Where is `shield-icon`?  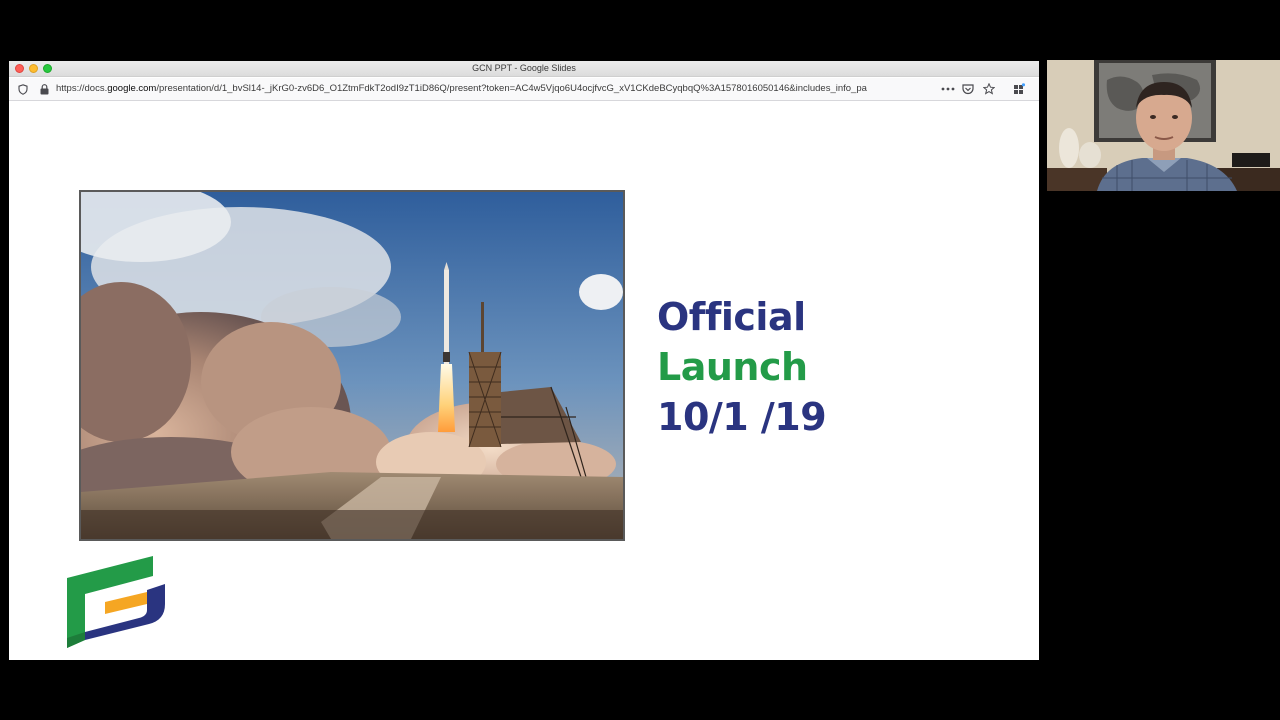
shield-icon is located at coordinates (23, 89).